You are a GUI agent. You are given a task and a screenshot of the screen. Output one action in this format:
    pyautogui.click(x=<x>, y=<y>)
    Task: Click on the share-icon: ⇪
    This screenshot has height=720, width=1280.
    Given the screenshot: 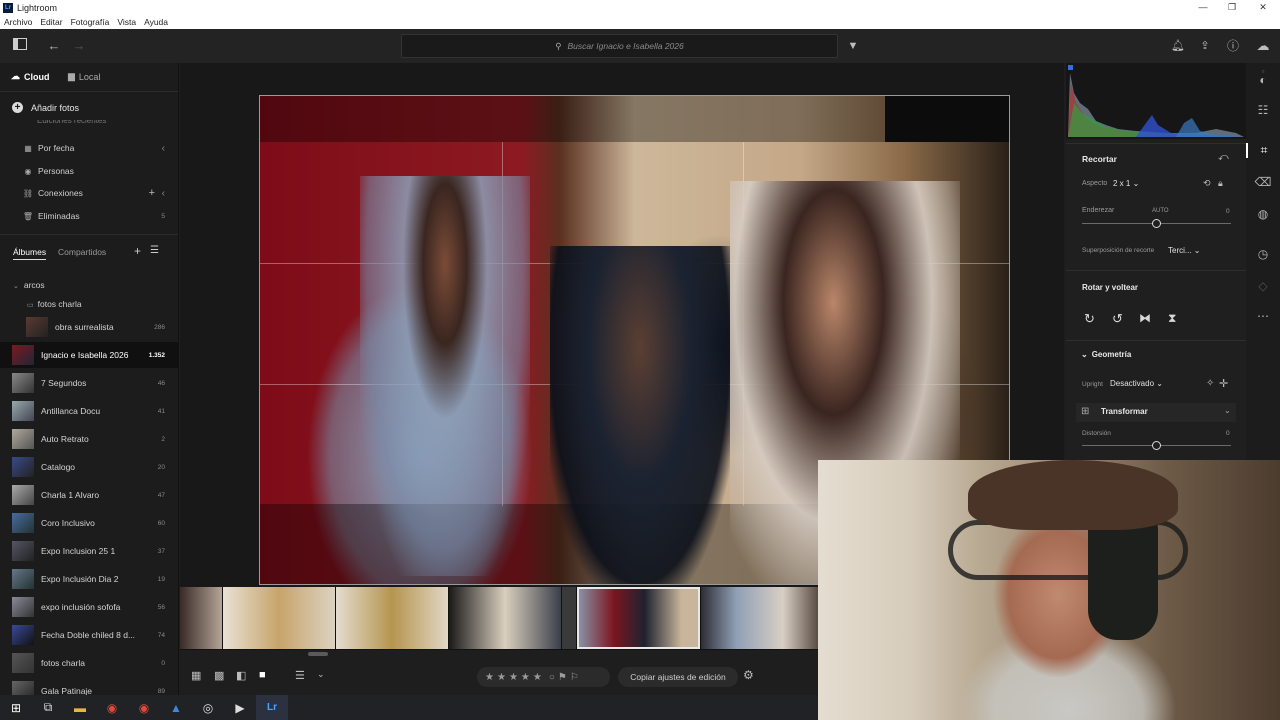 What is the action you would take?
    pyautogui.click(x=1205, y=46)
    